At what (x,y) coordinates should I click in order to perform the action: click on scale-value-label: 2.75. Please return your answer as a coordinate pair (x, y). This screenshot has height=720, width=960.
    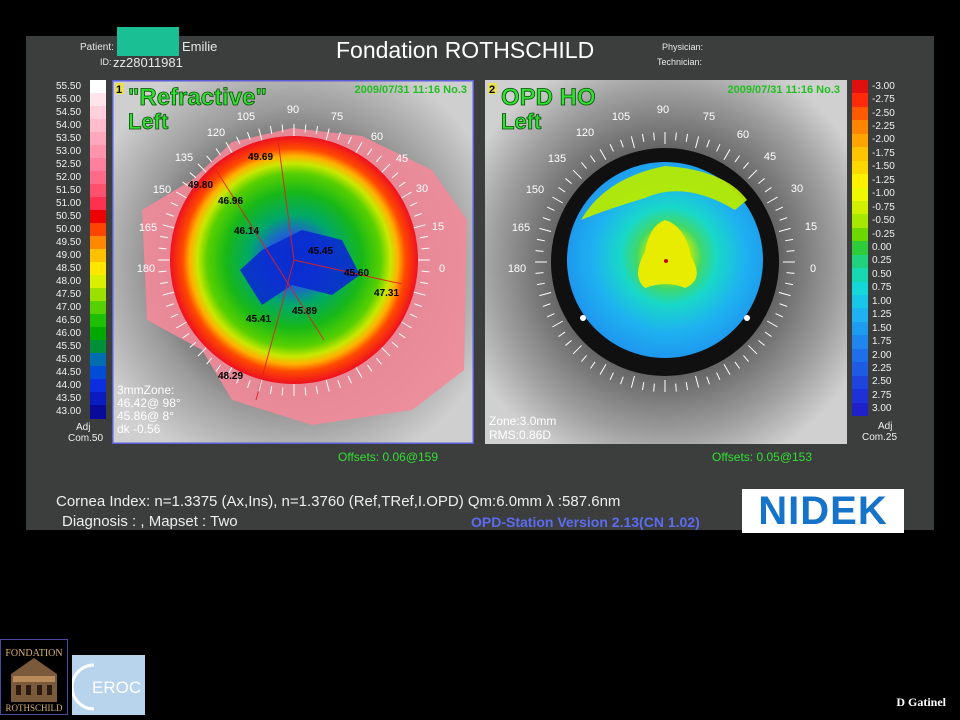
    Looking at the image, I should click on (882, 395).